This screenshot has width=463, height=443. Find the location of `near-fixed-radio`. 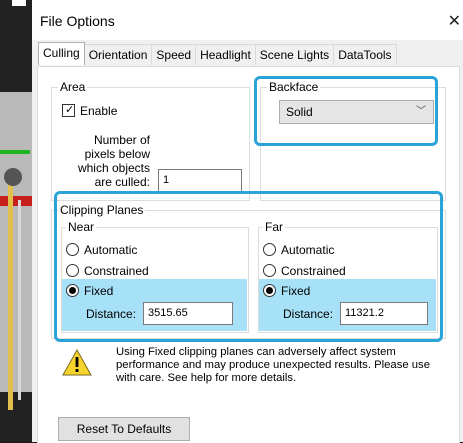

near-fixed-radio is located at coordinates (72, 290).